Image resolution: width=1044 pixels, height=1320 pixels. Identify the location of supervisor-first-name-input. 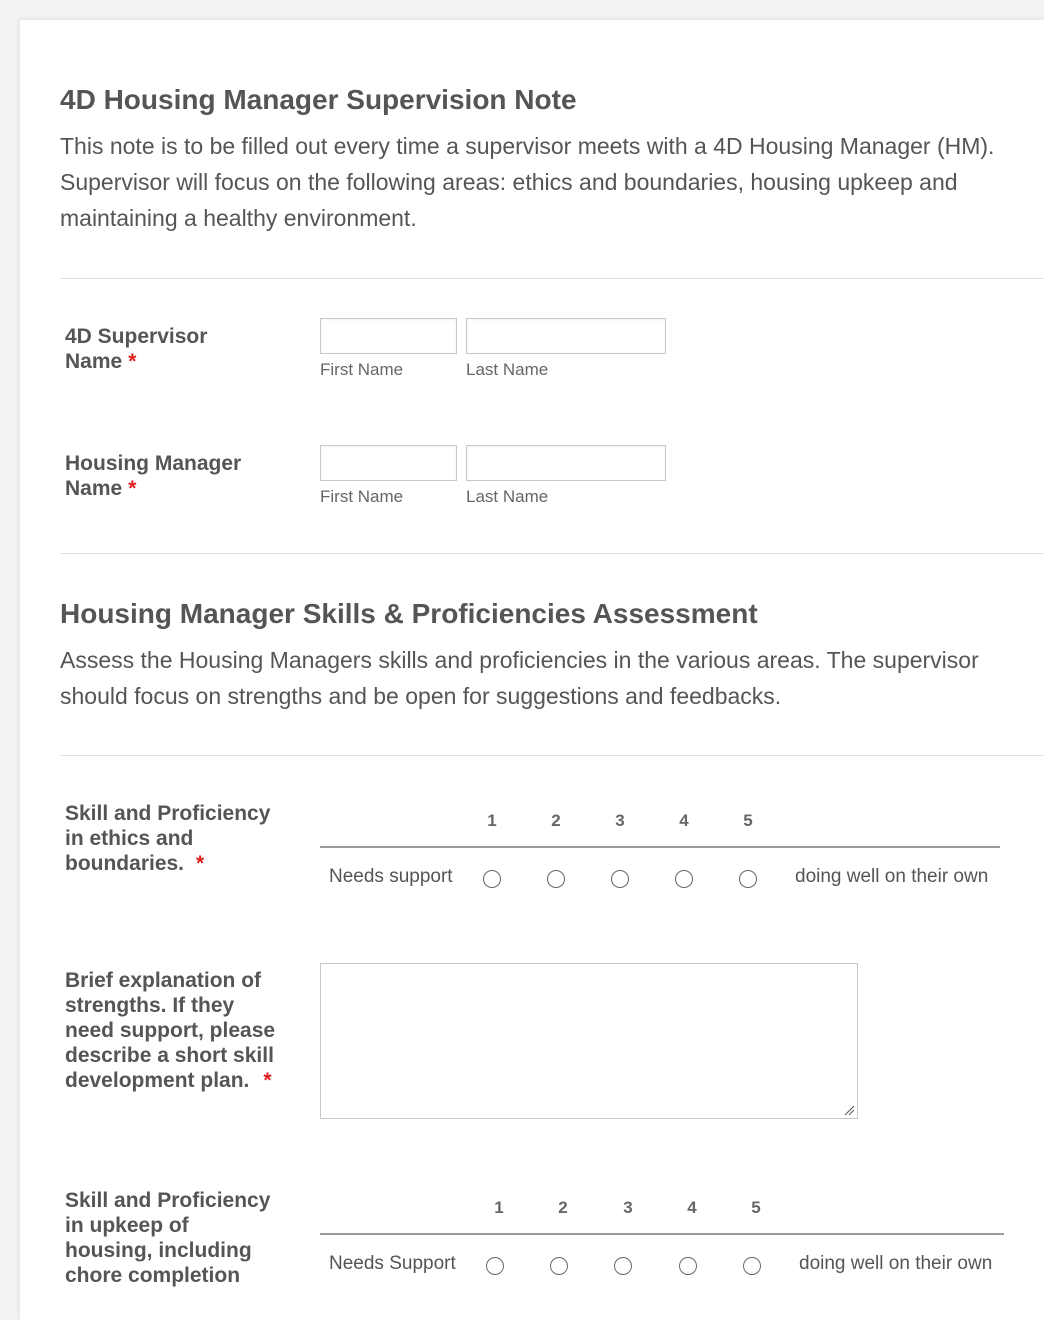
(388, 336).